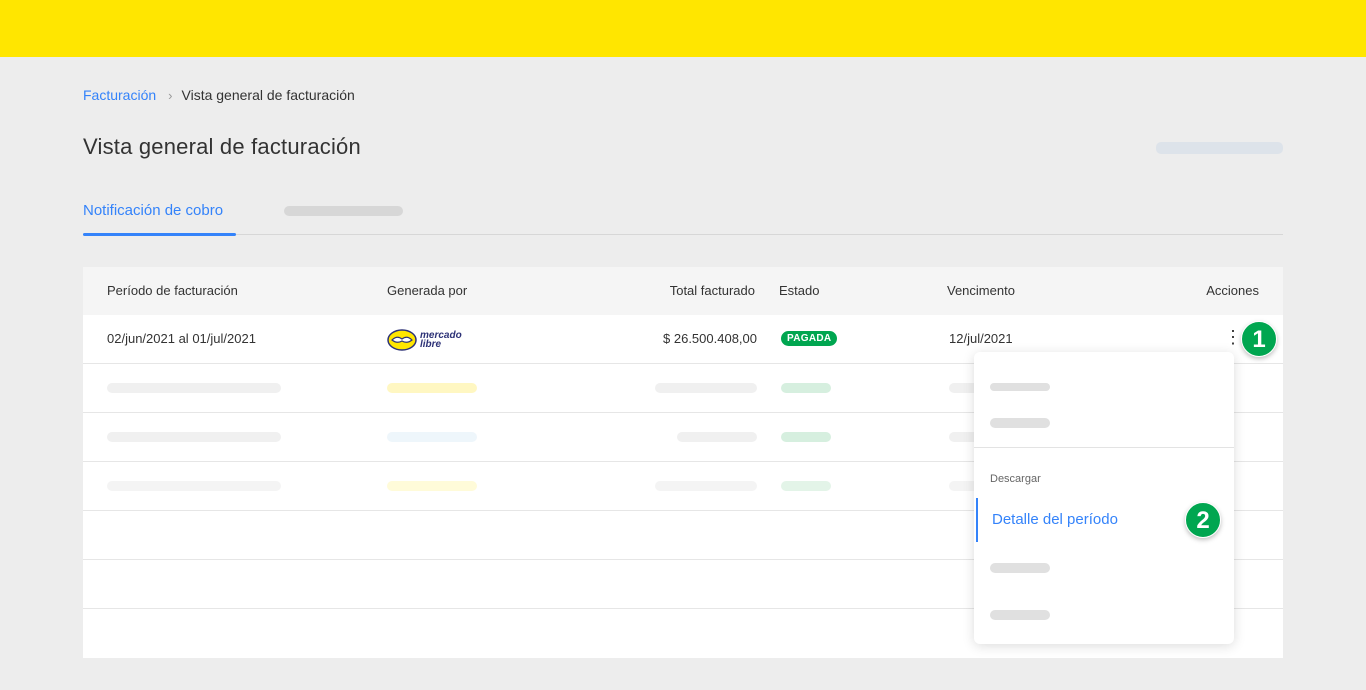  Describe the element at coordinates (1104, 498) in the screenshot. I see `actions-dropdown-menu: Descargar Detalle del período` at that location.